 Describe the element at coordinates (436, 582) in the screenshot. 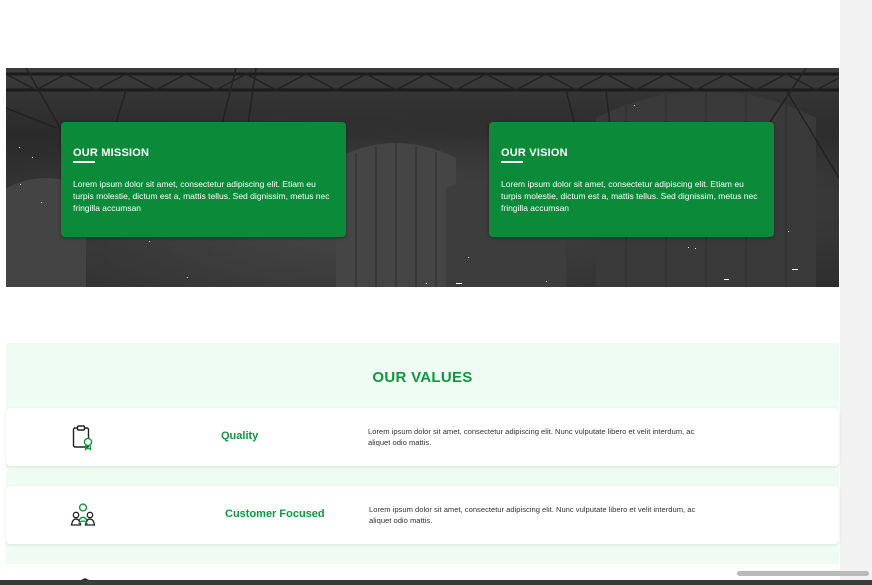

I see `horizontal-scrollbar-track` at that location.